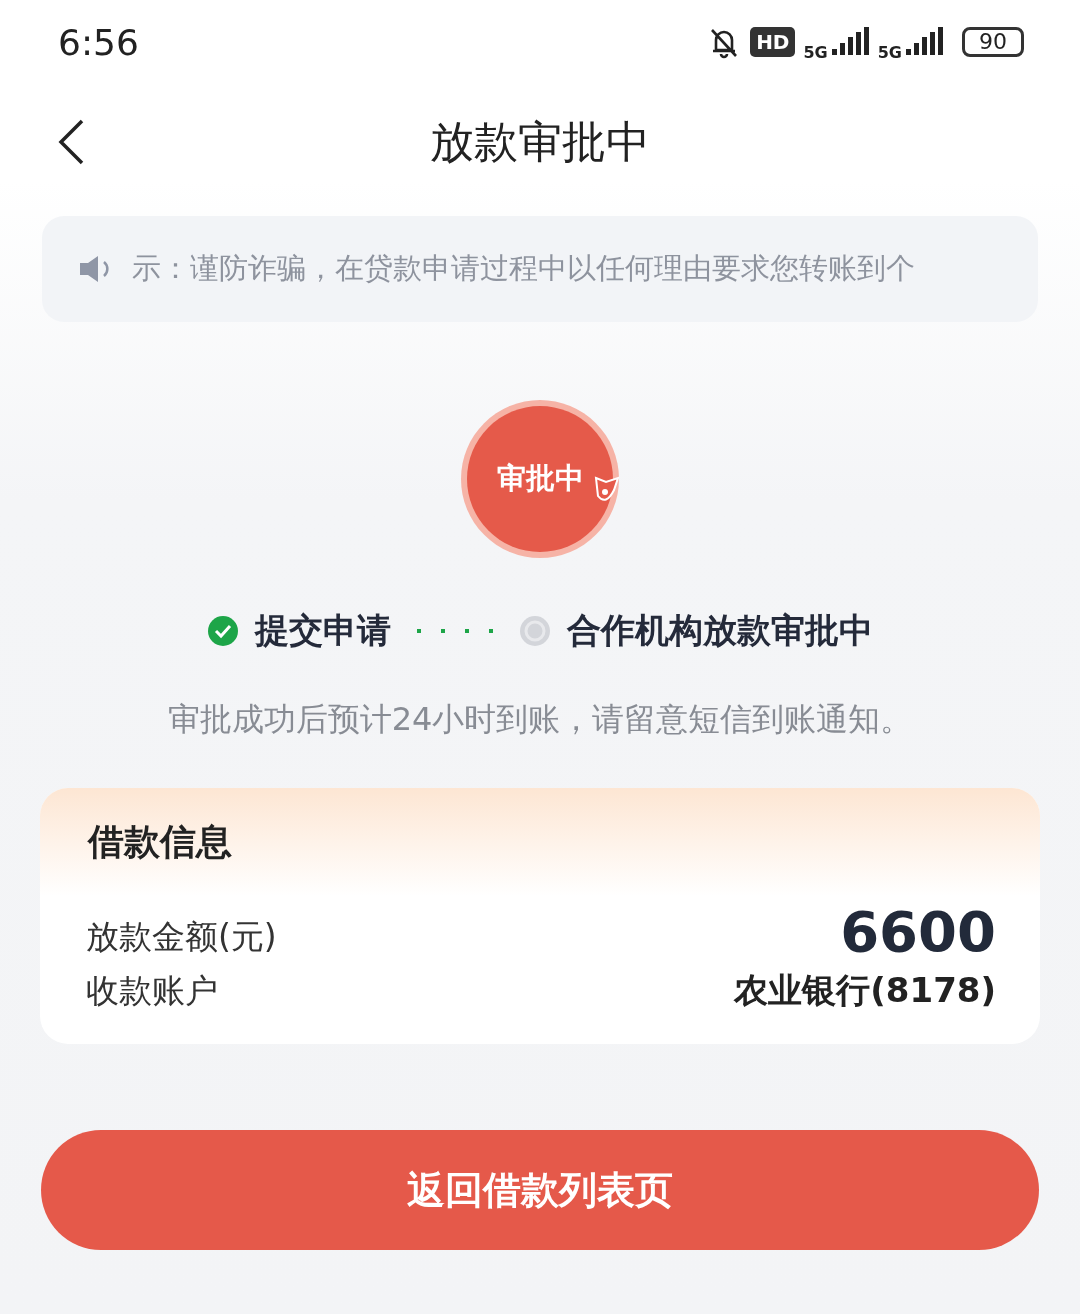 The height and width of the screenshot is (1314, 1080). What do you see at coordinates (152, 991) in the screenshot?
I see `field-label: 收款账户` at bounding box center [152, 991].